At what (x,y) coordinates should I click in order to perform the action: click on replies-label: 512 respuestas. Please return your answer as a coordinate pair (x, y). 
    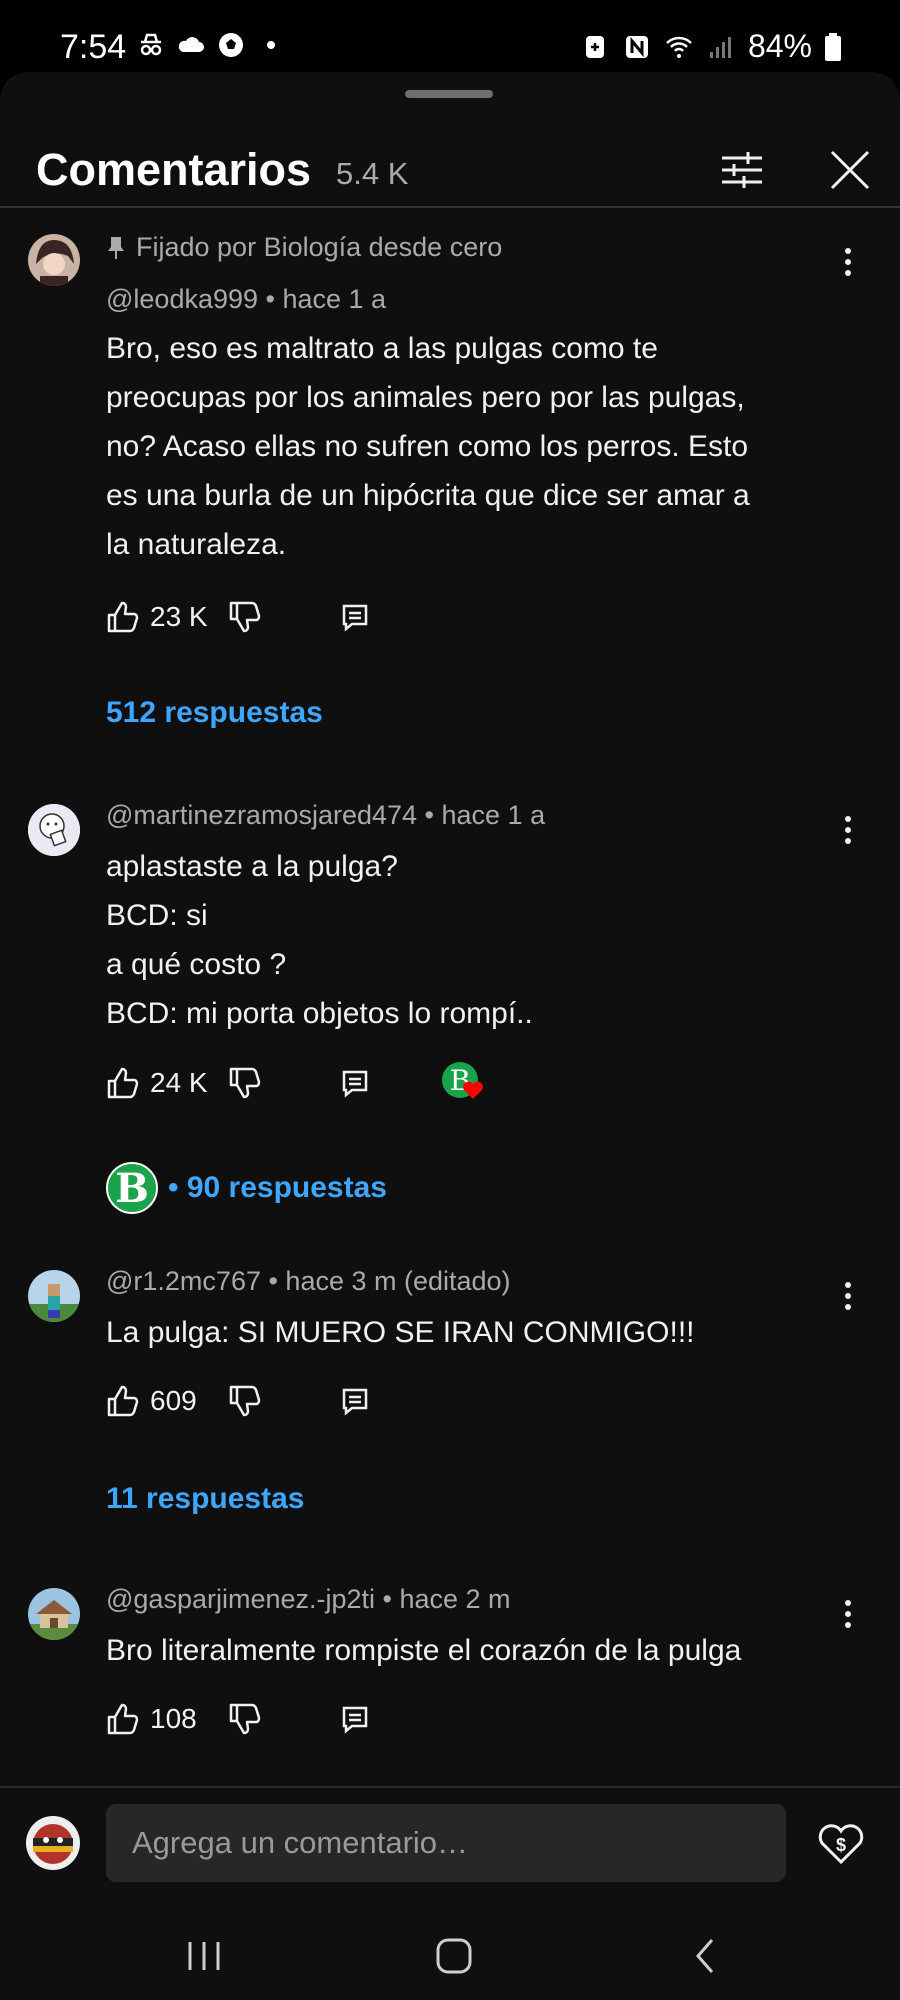
    Looking at the image, I should click on (214, 712).